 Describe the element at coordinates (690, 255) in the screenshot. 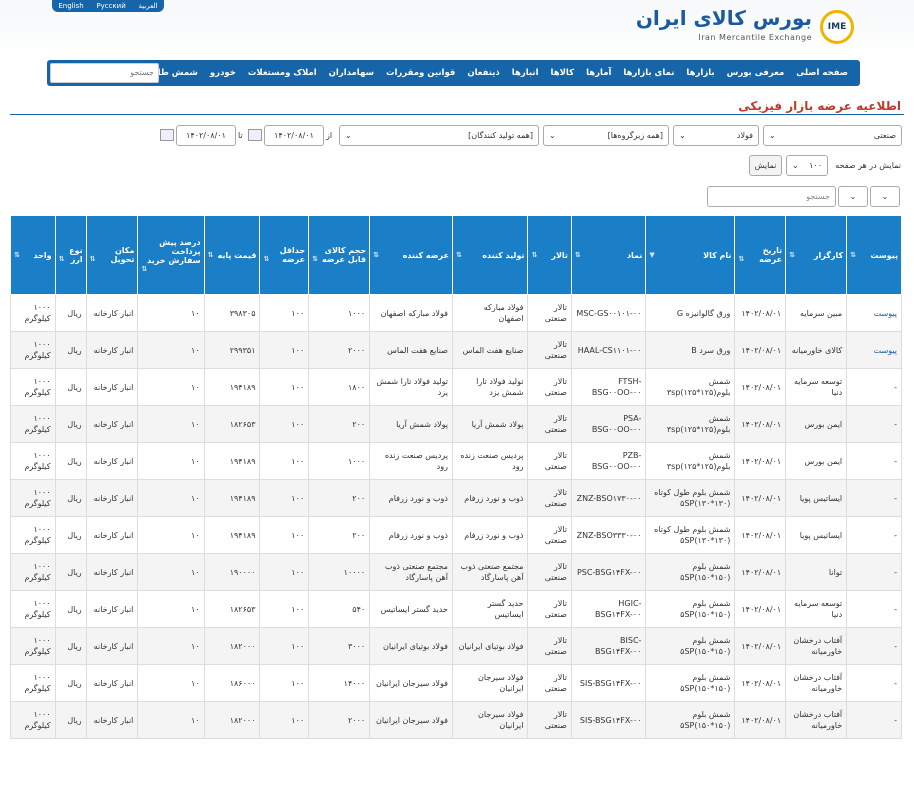

I see `column-header: نام کالا ▼` at that location.